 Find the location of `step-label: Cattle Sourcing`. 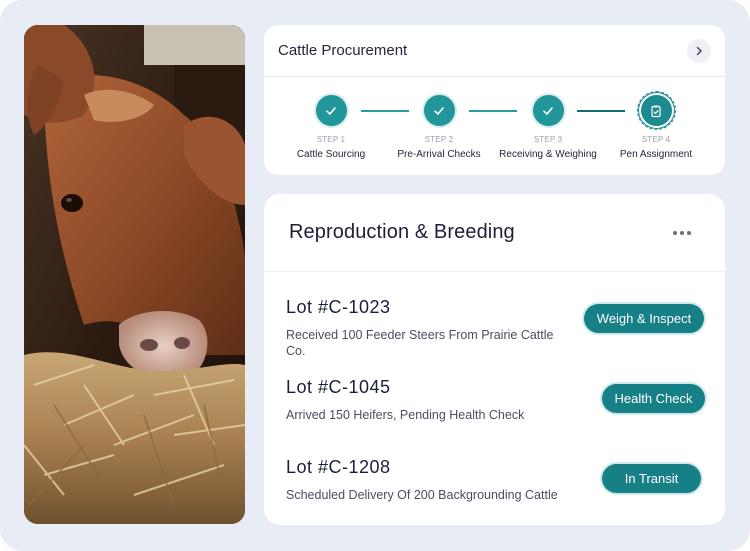

step-label: Cattle Sourcing is located at coordinates (331, 154).